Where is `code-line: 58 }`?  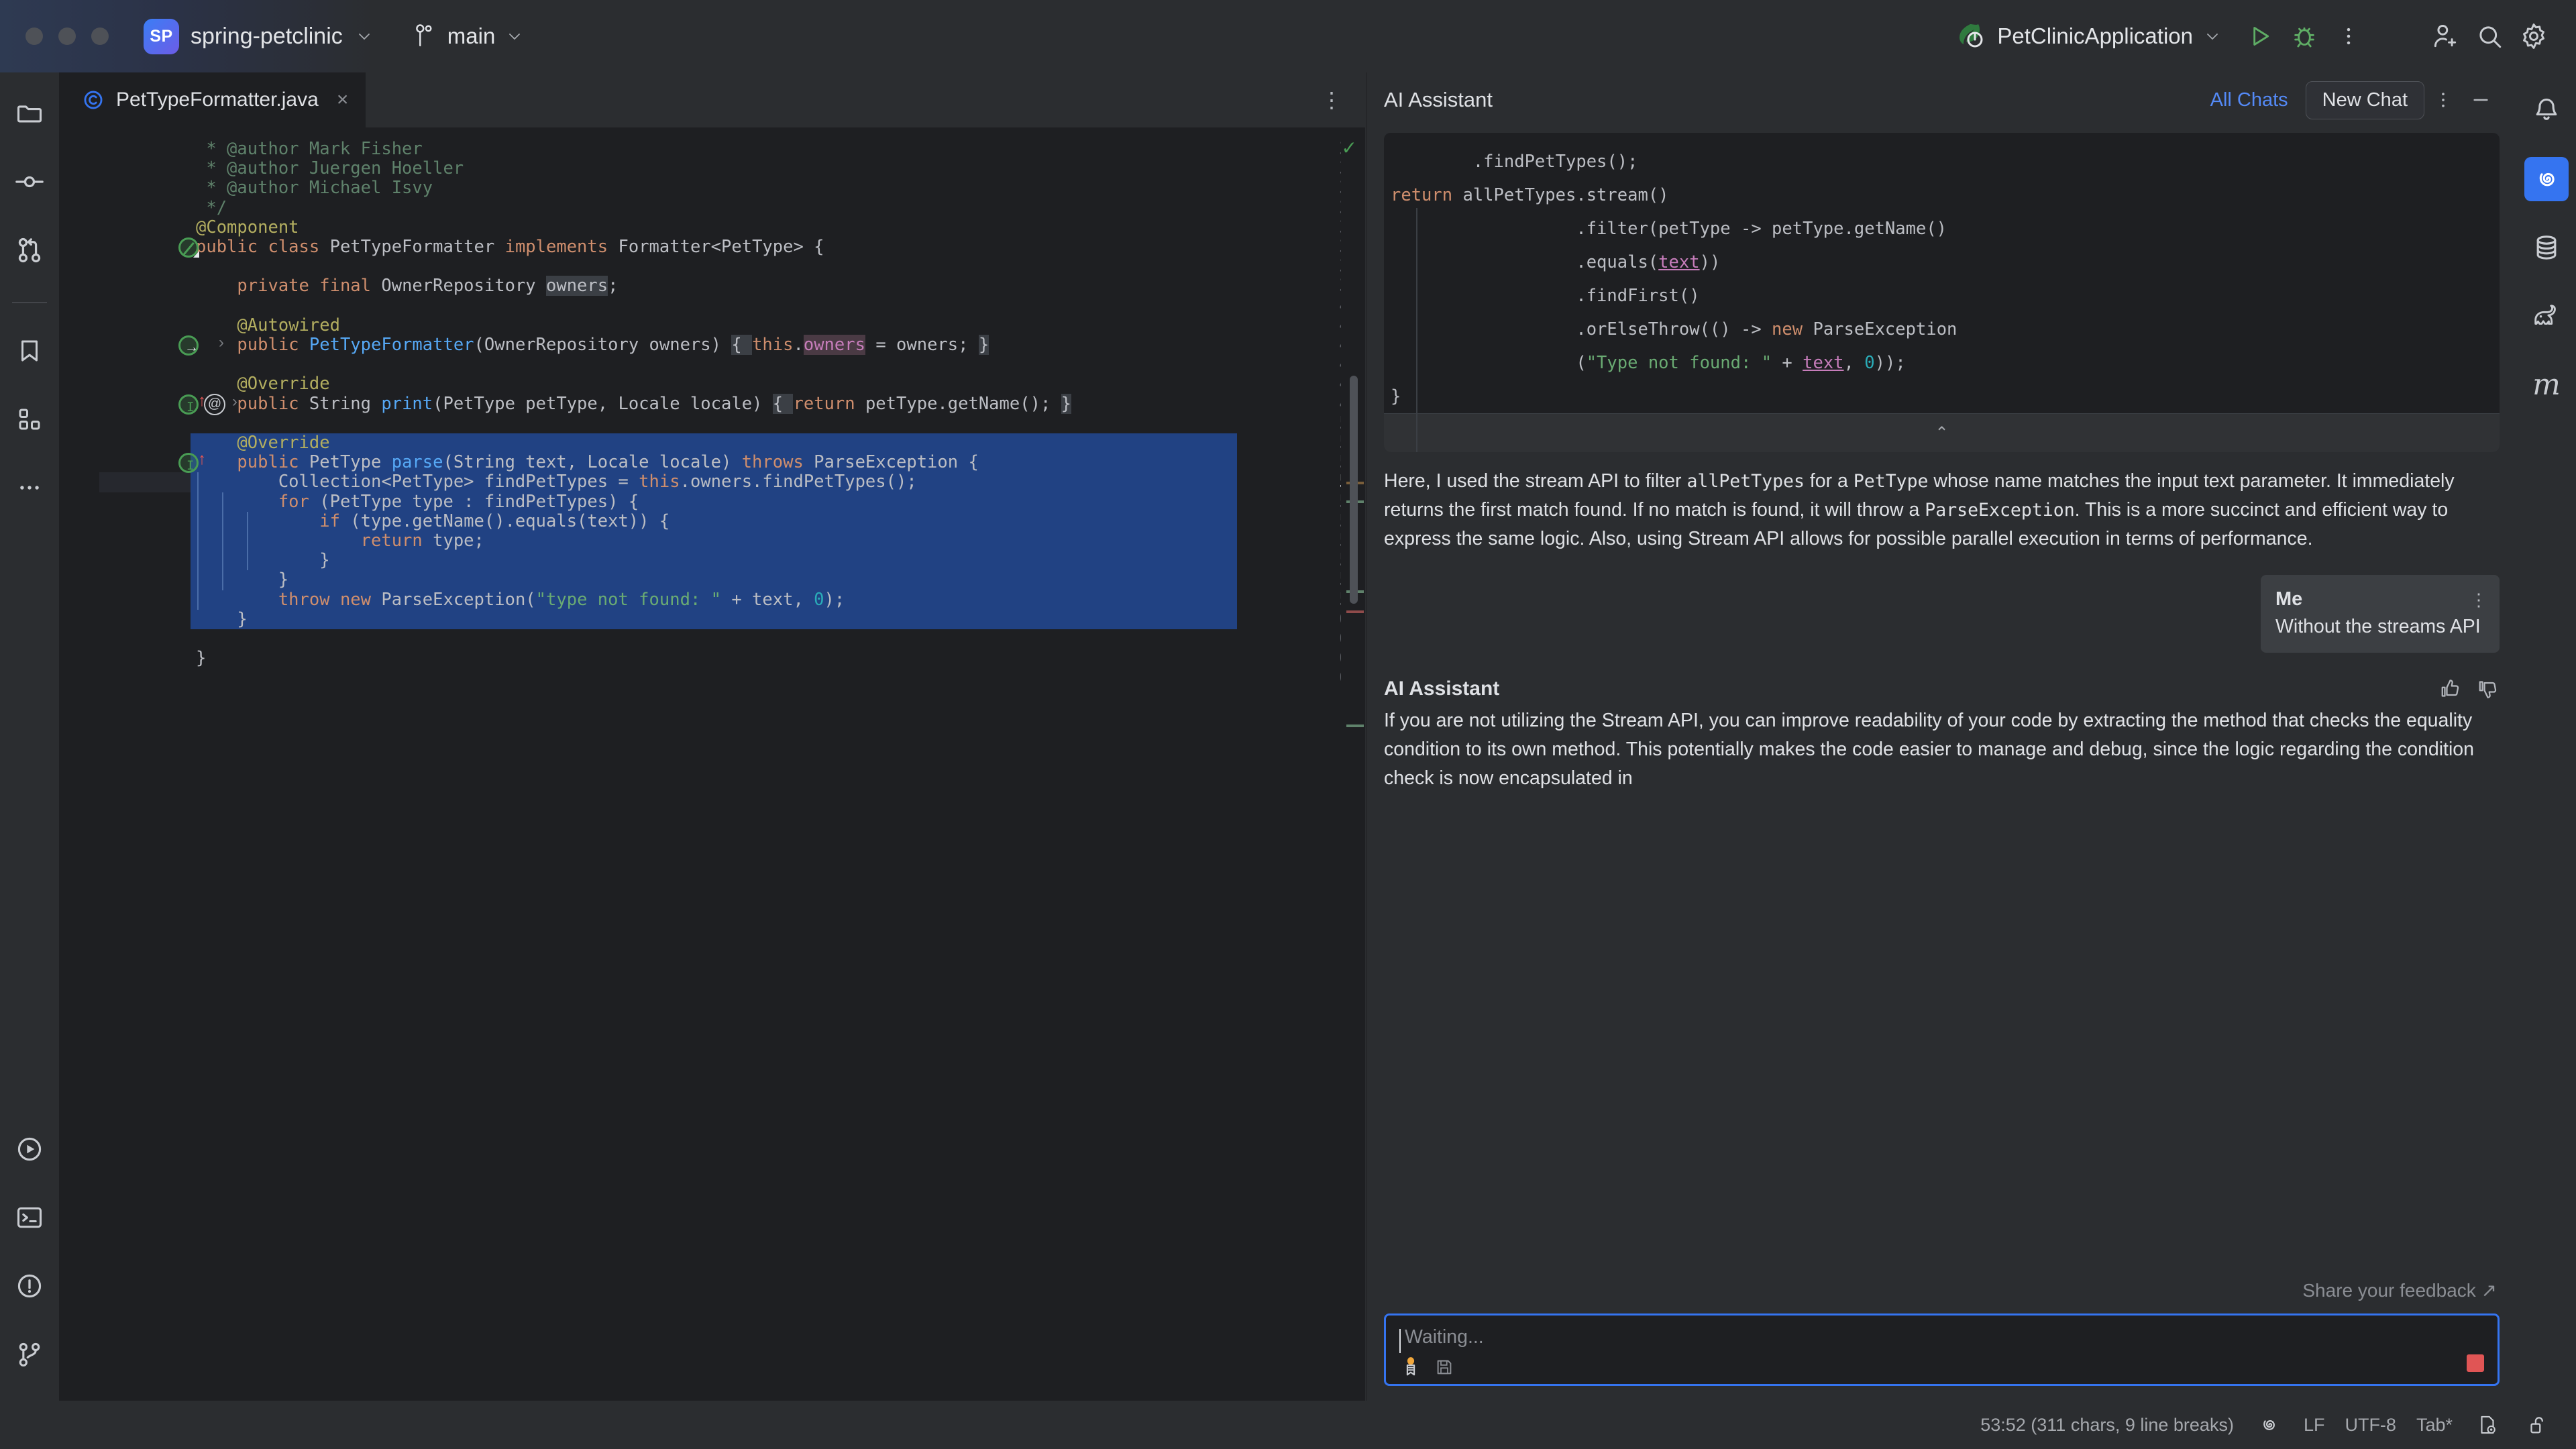
code-line: 58 } is located at coordinates (712, 580).